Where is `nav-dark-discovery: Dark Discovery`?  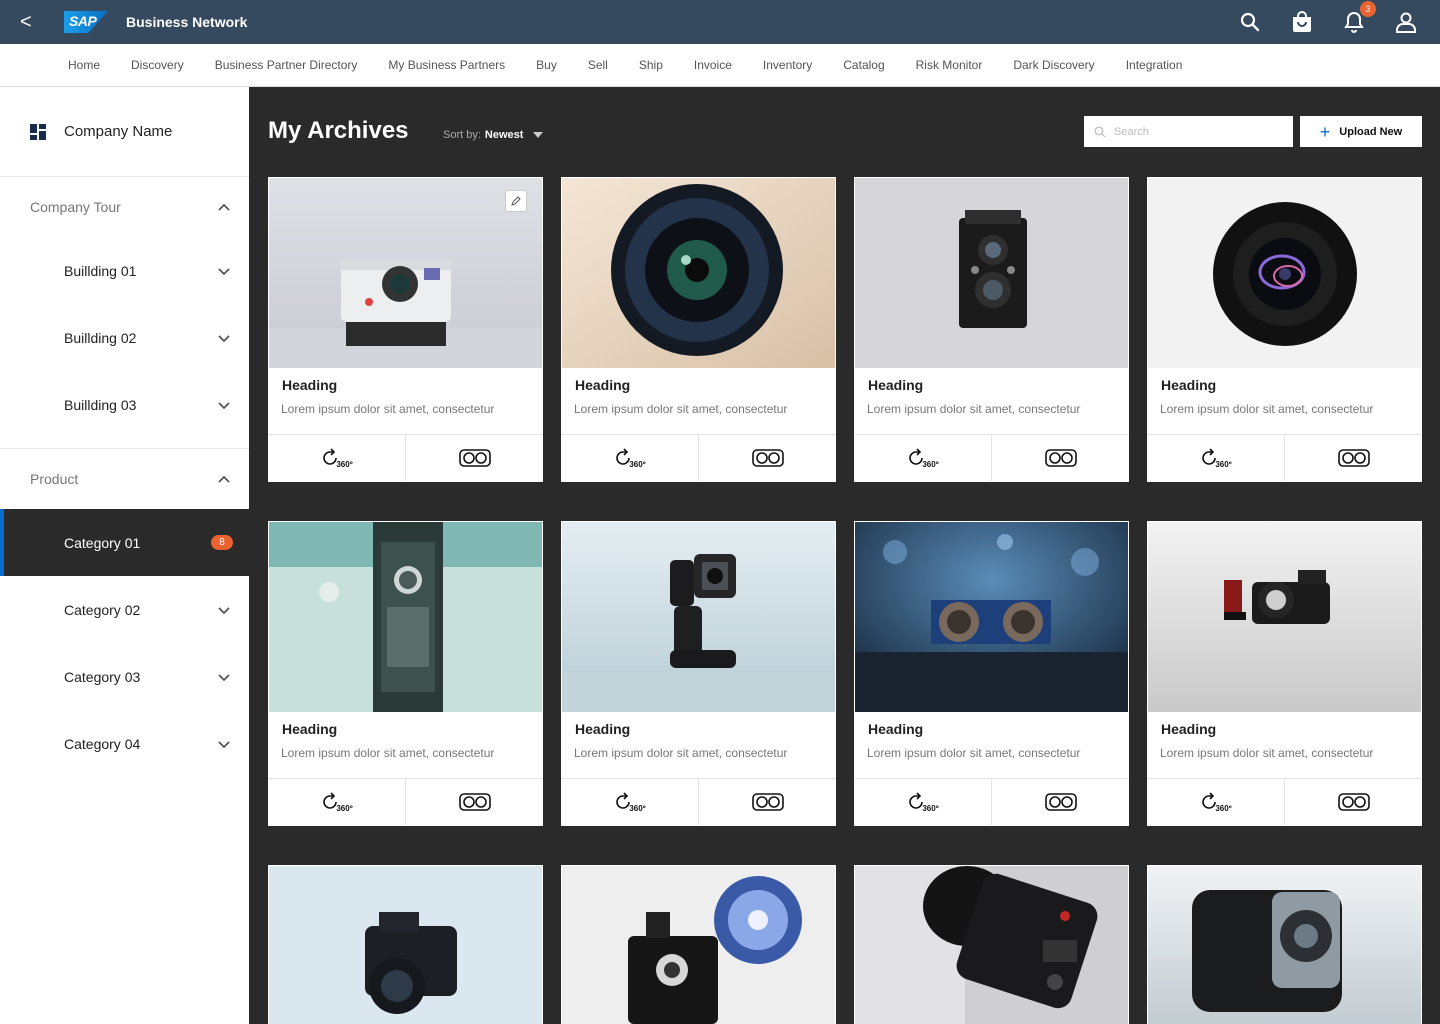 nav-dark-discovery: Dark Discovery is located at coordinates (1053, 65).